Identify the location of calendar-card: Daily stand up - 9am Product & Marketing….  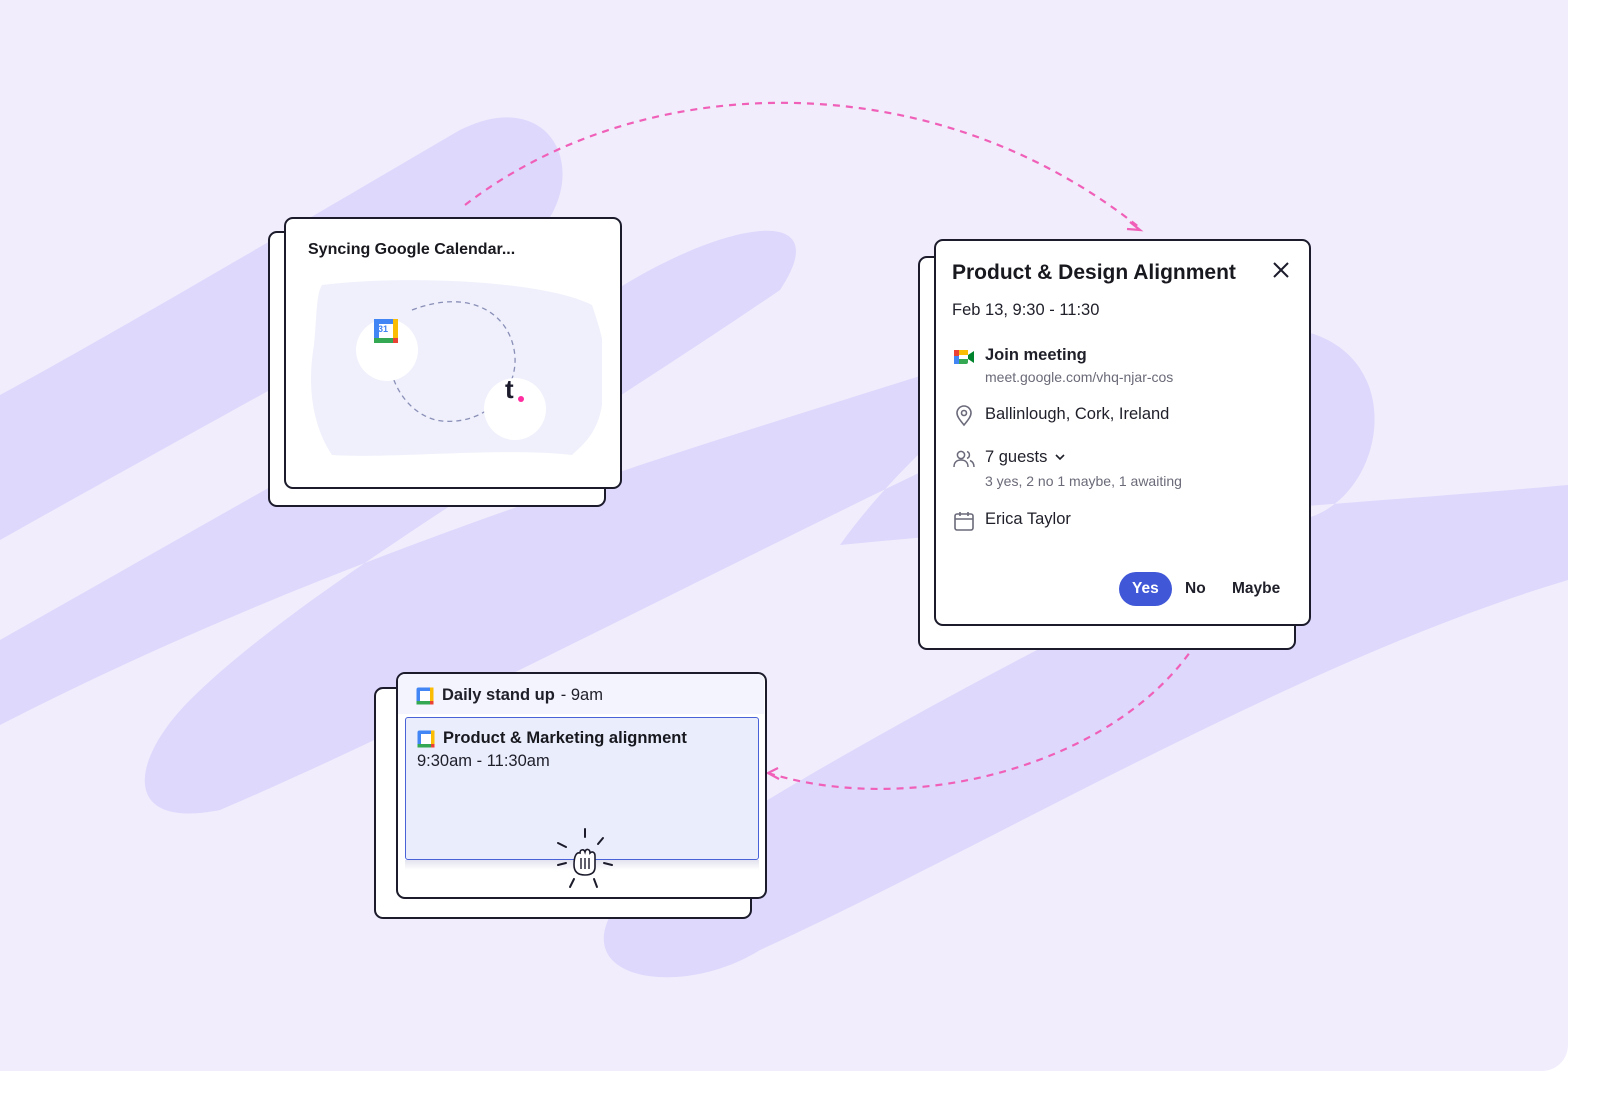
(581, 785).